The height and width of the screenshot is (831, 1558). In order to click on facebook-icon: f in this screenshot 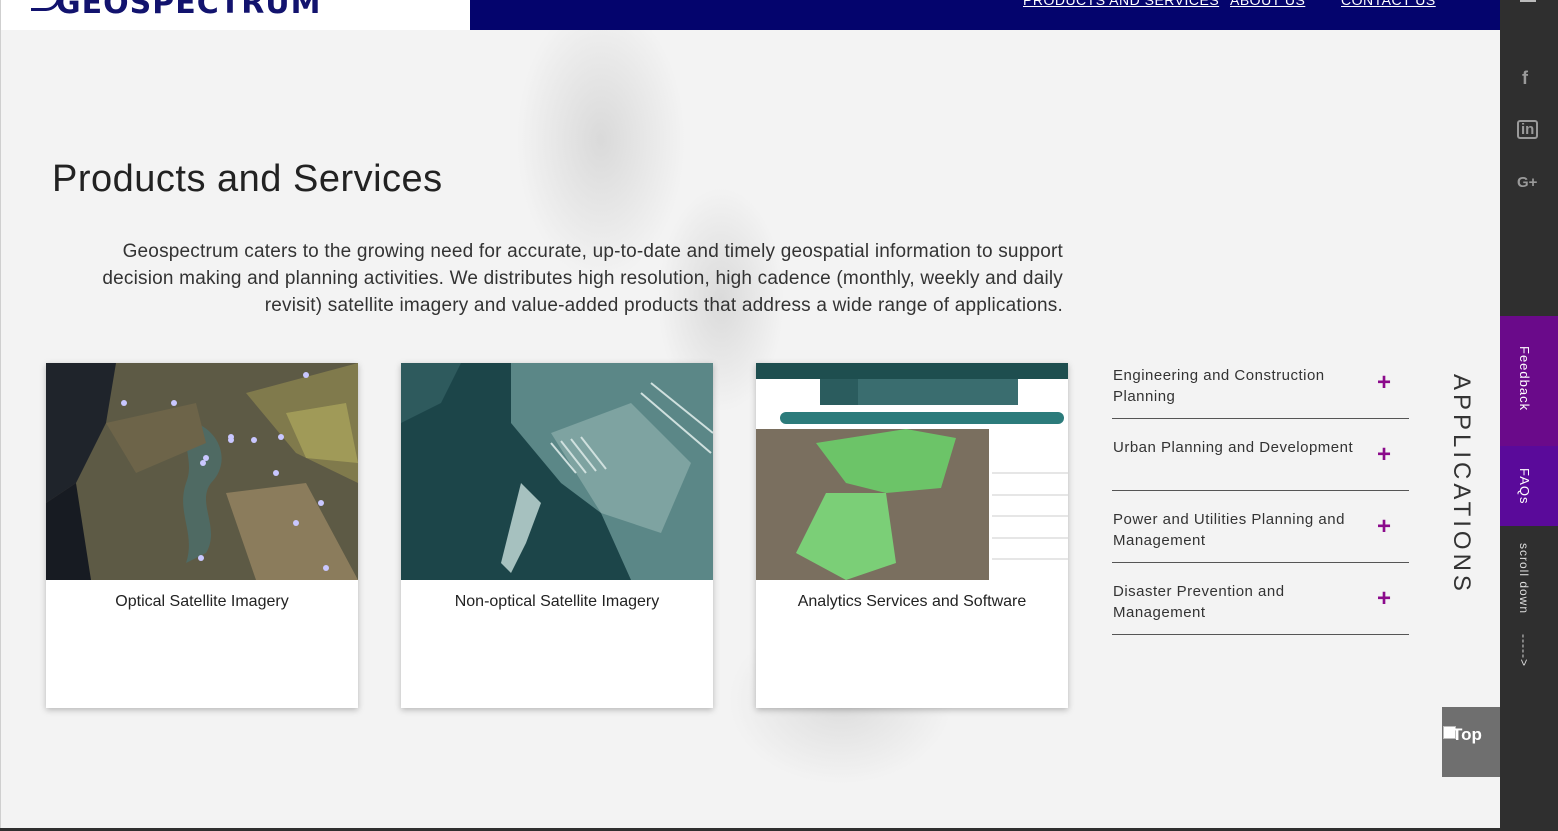, I will do `click(1525, 78)`.